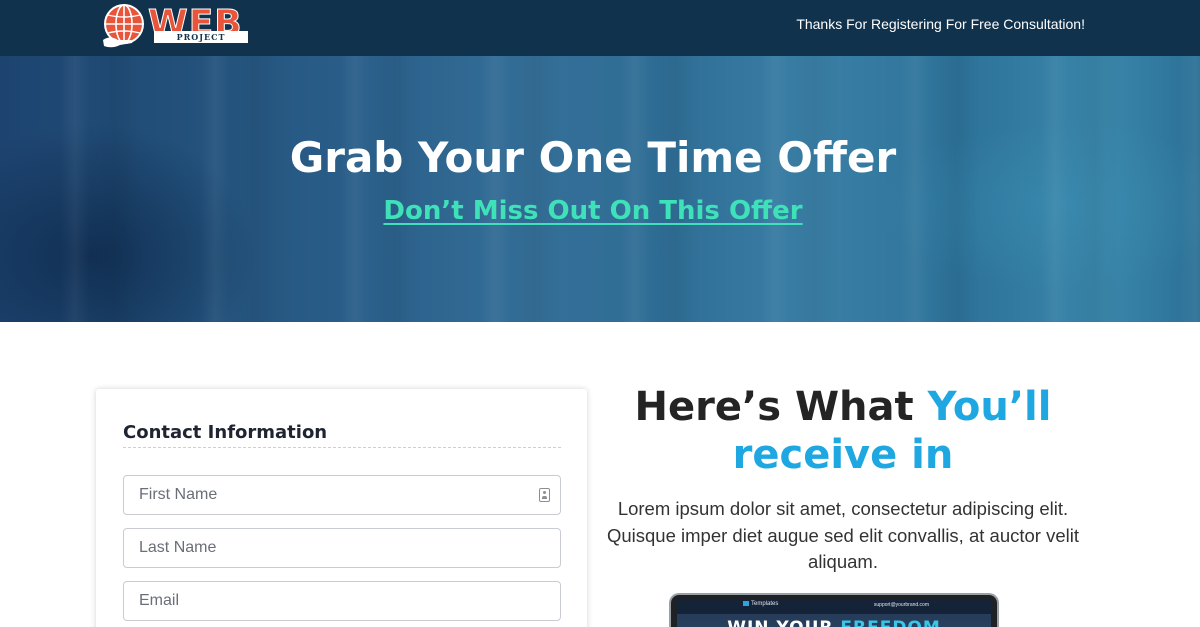 The height and width of the screenshot is (627, 1200). I want to click on mockup-brand: Templates, so click(760, 604).